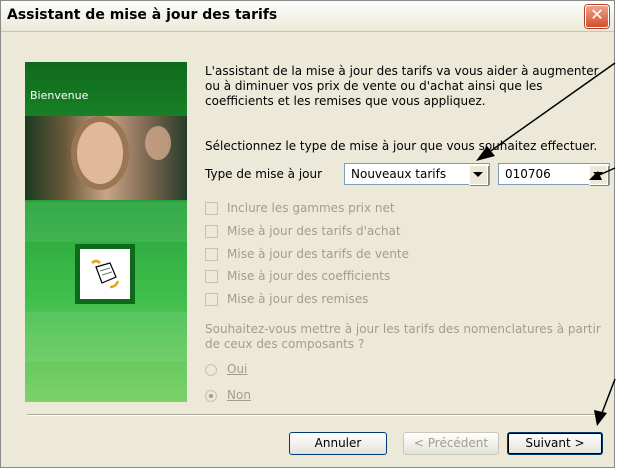 Image resolution: width=618 pixels, height=471 pixels. I want to click on portrait-face-secondary, so click(158, 143).